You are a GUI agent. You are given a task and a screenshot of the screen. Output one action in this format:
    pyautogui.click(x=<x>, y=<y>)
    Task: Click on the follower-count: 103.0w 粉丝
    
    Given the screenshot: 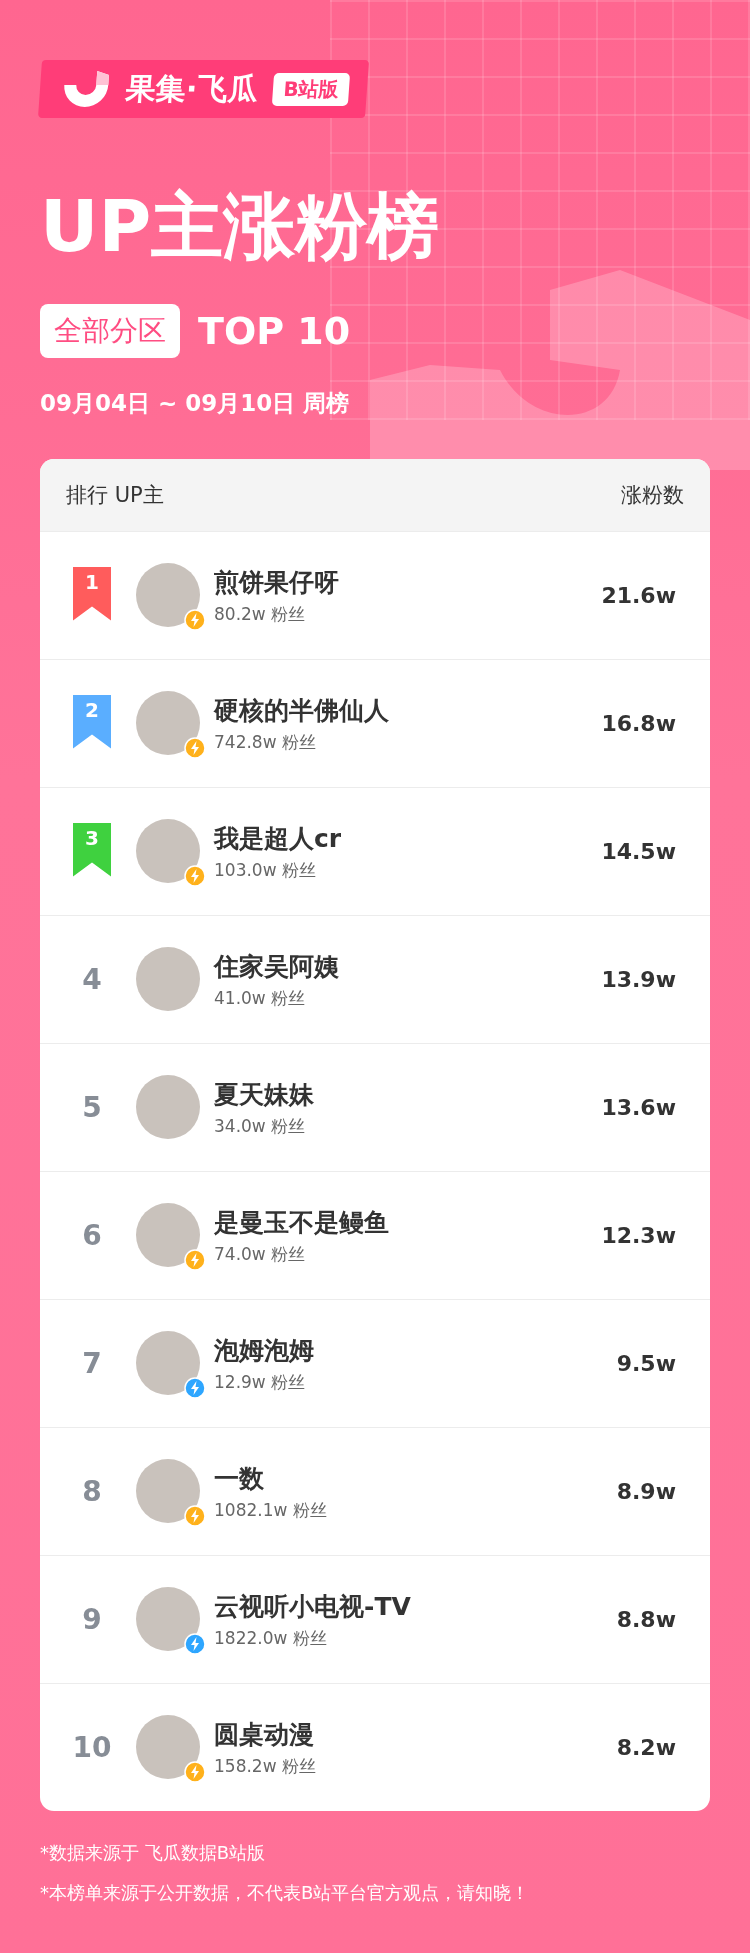 What is the action you would take?
    pyautogui.click(x=265, y=870)
    